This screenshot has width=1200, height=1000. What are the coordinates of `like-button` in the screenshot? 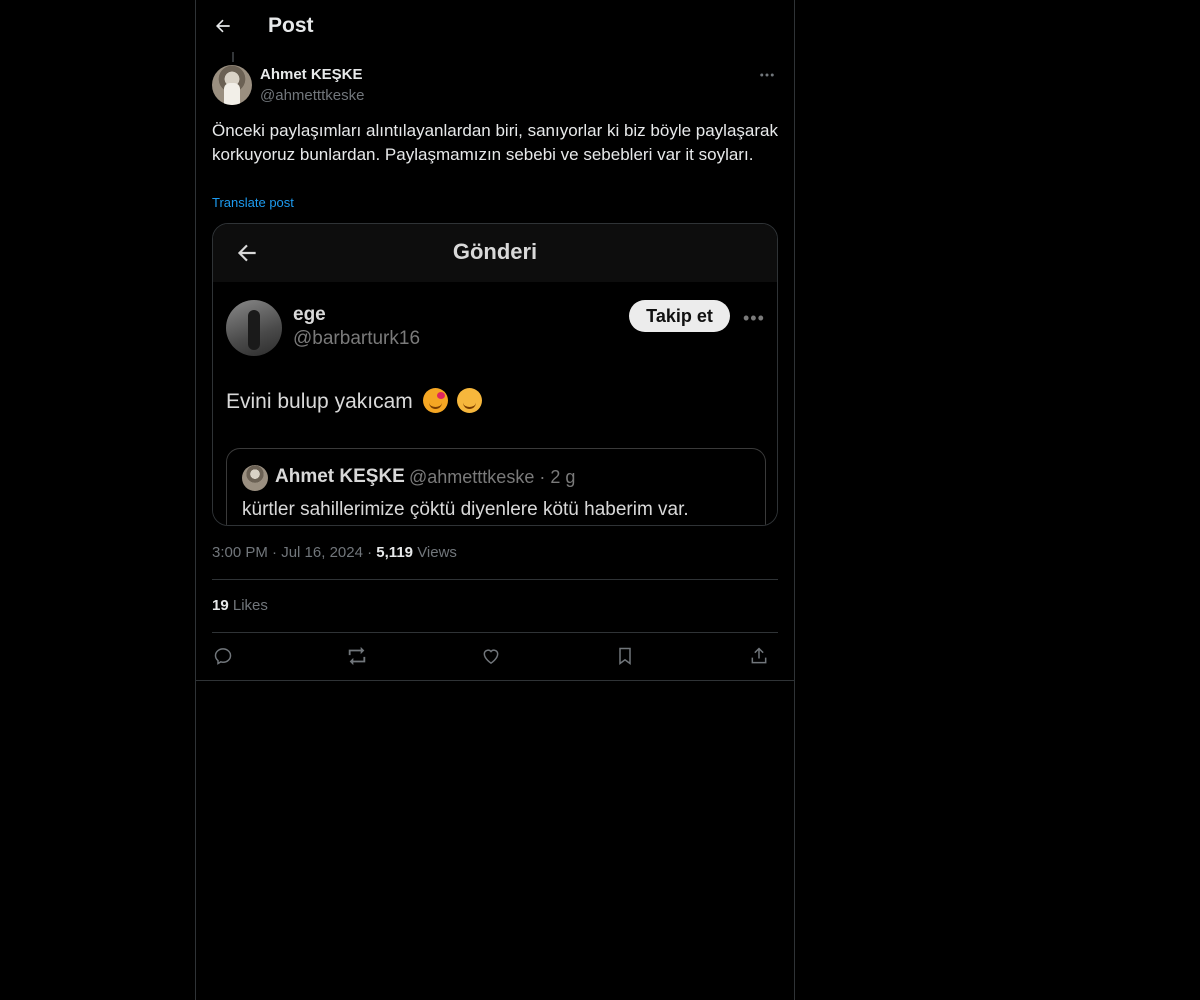 It's located at (491, 656).